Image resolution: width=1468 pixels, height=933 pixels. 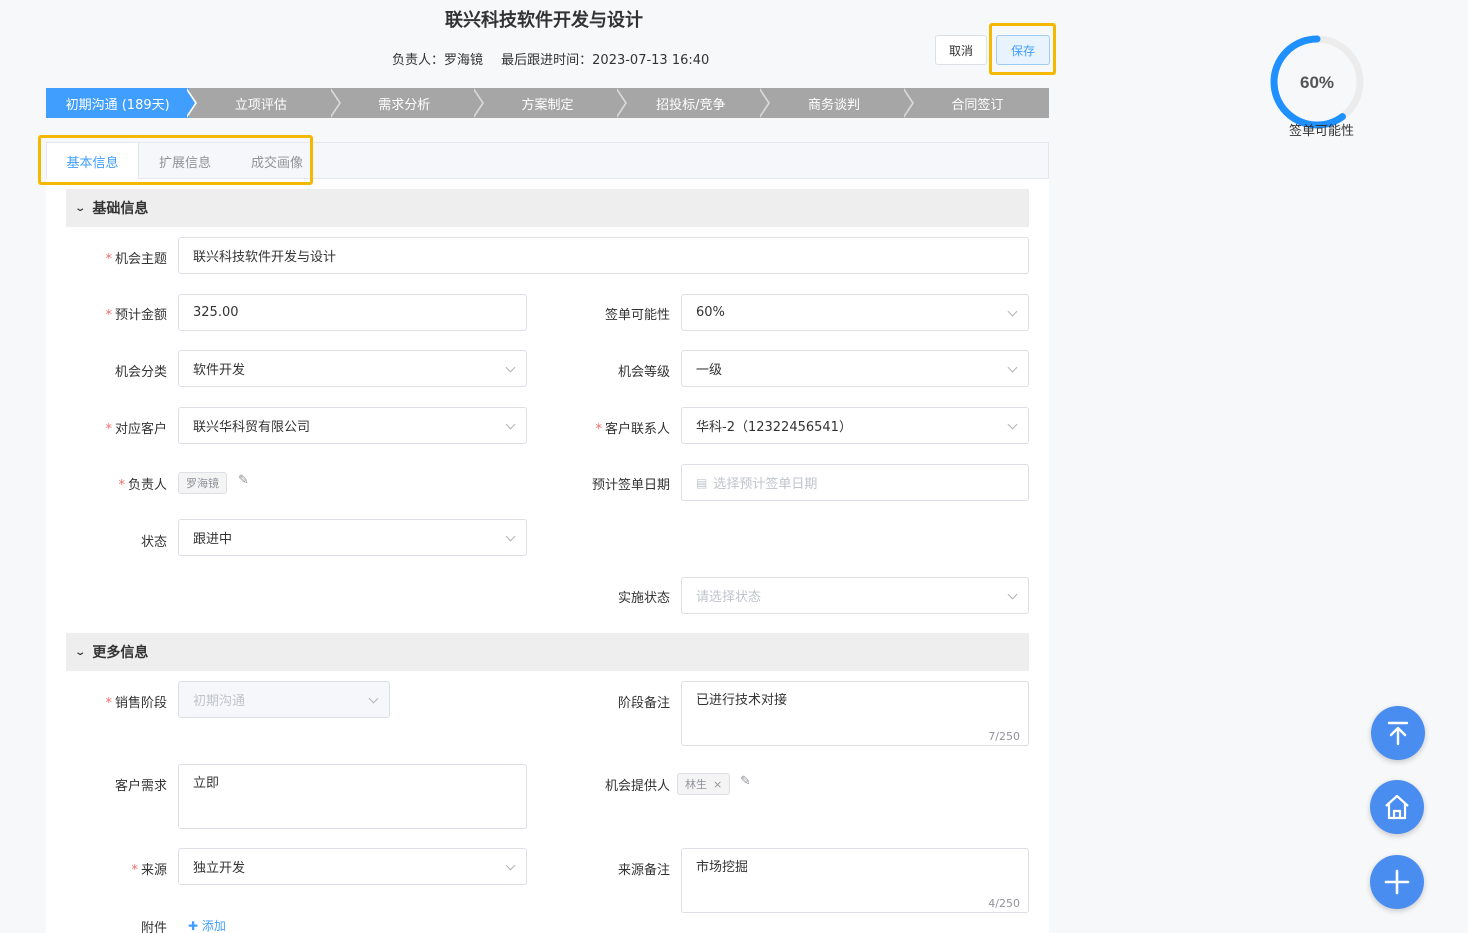 I want to click on impl-status-select: 请选择状态, so click(x=855, y=595).